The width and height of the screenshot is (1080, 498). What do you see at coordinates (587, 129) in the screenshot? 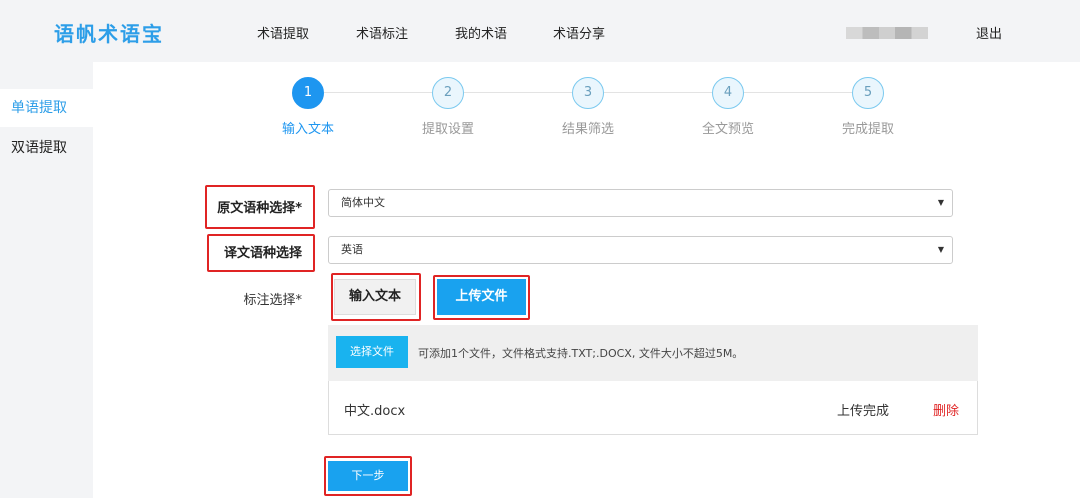
I see `step-3-label: 结果筛选` at bounding box center [587, 129].